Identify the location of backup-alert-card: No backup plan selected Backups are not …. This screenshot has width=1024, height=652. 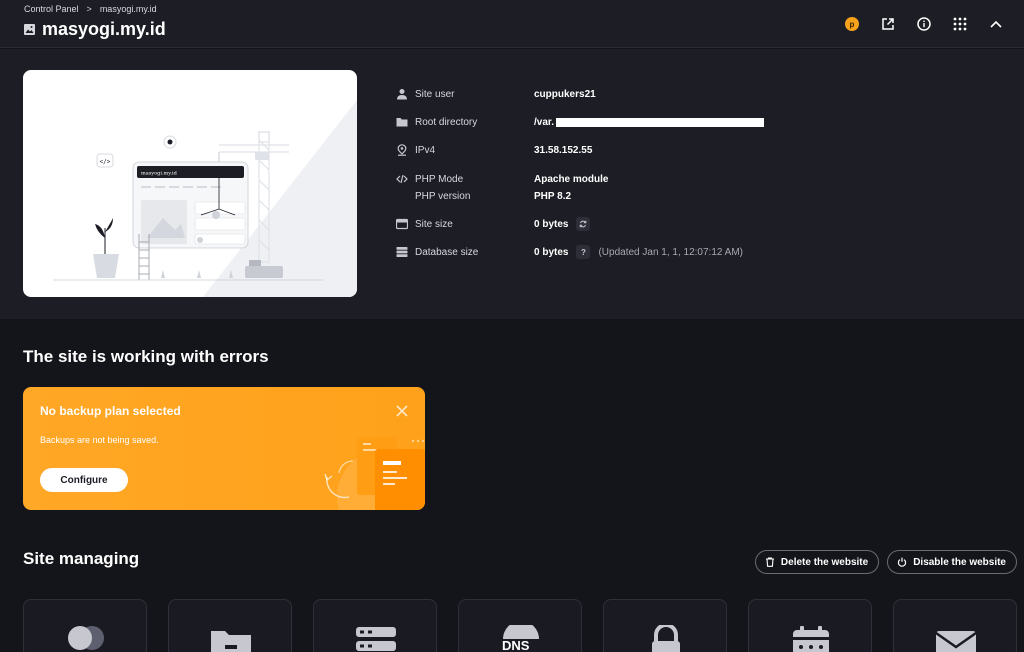
(224, 448).